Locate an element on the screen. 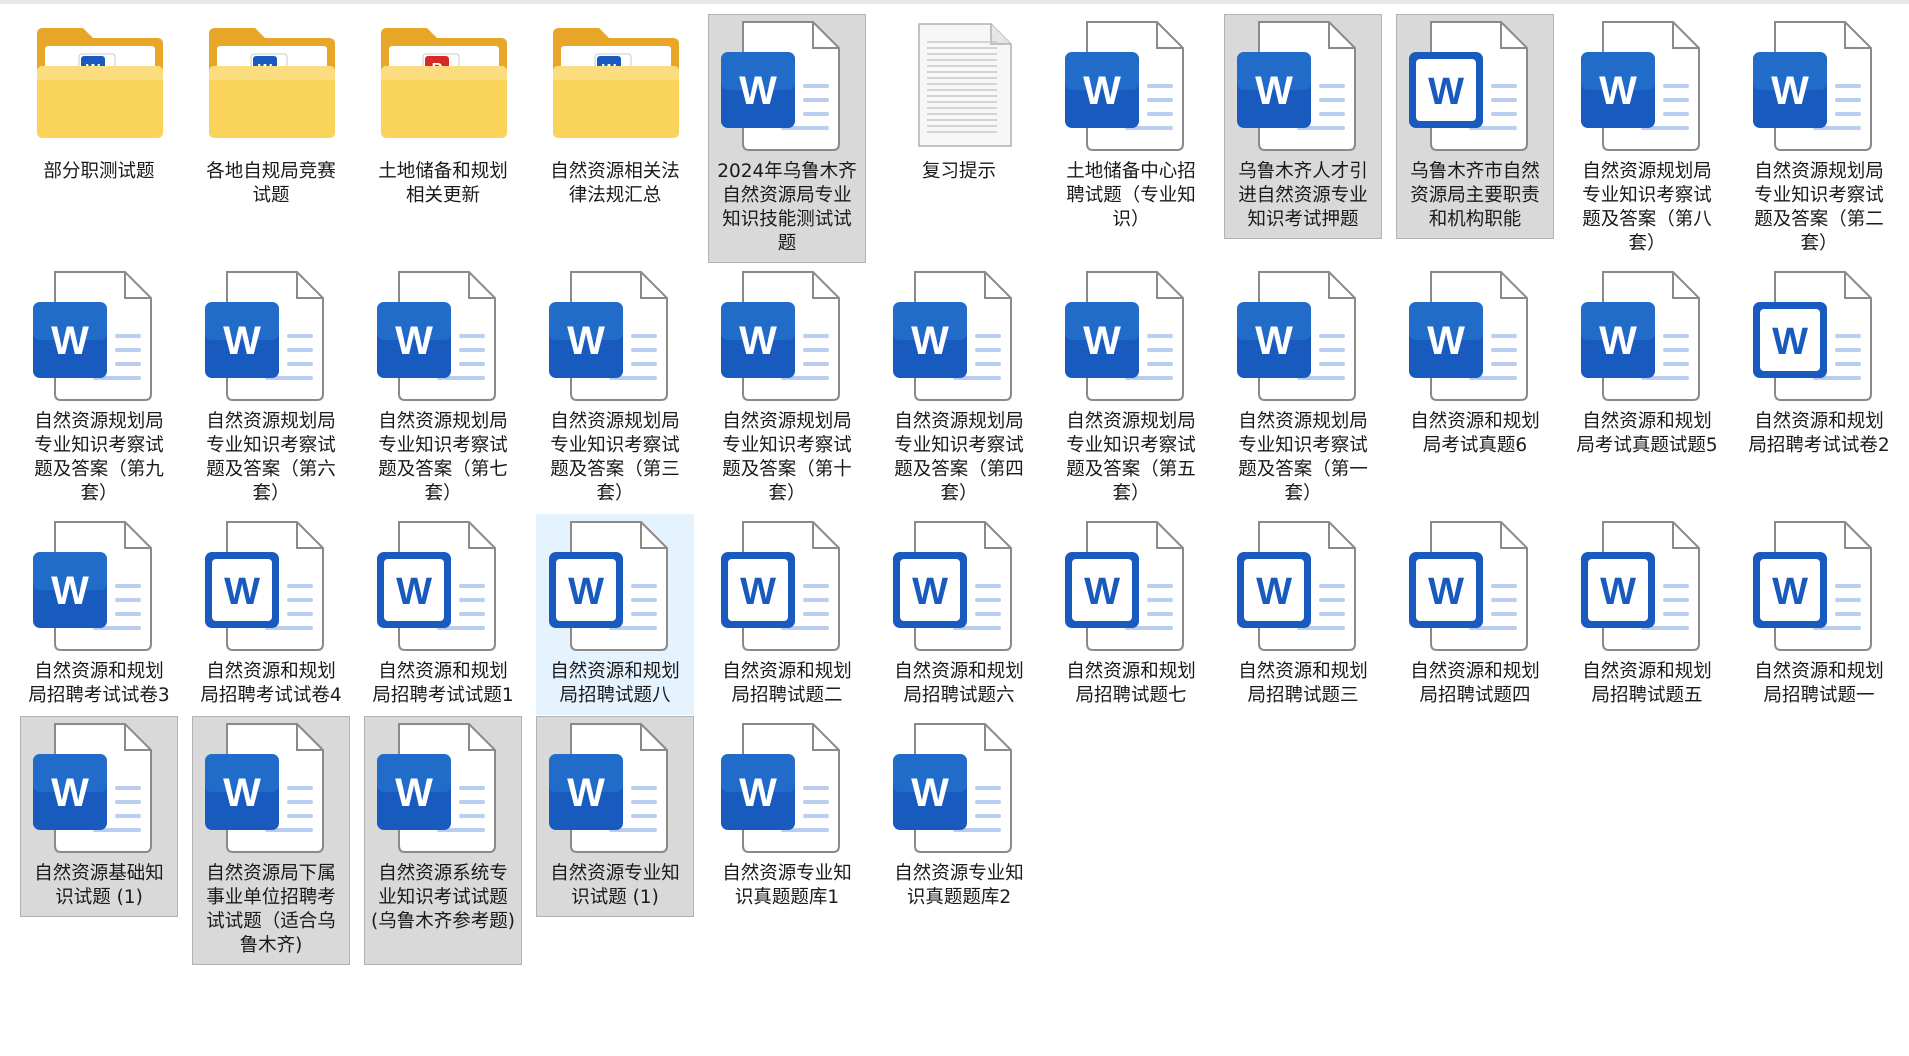  item-label: 自然资源规划局专业知识考察试题及答案（第六套） is located at coordinates (271, 457).